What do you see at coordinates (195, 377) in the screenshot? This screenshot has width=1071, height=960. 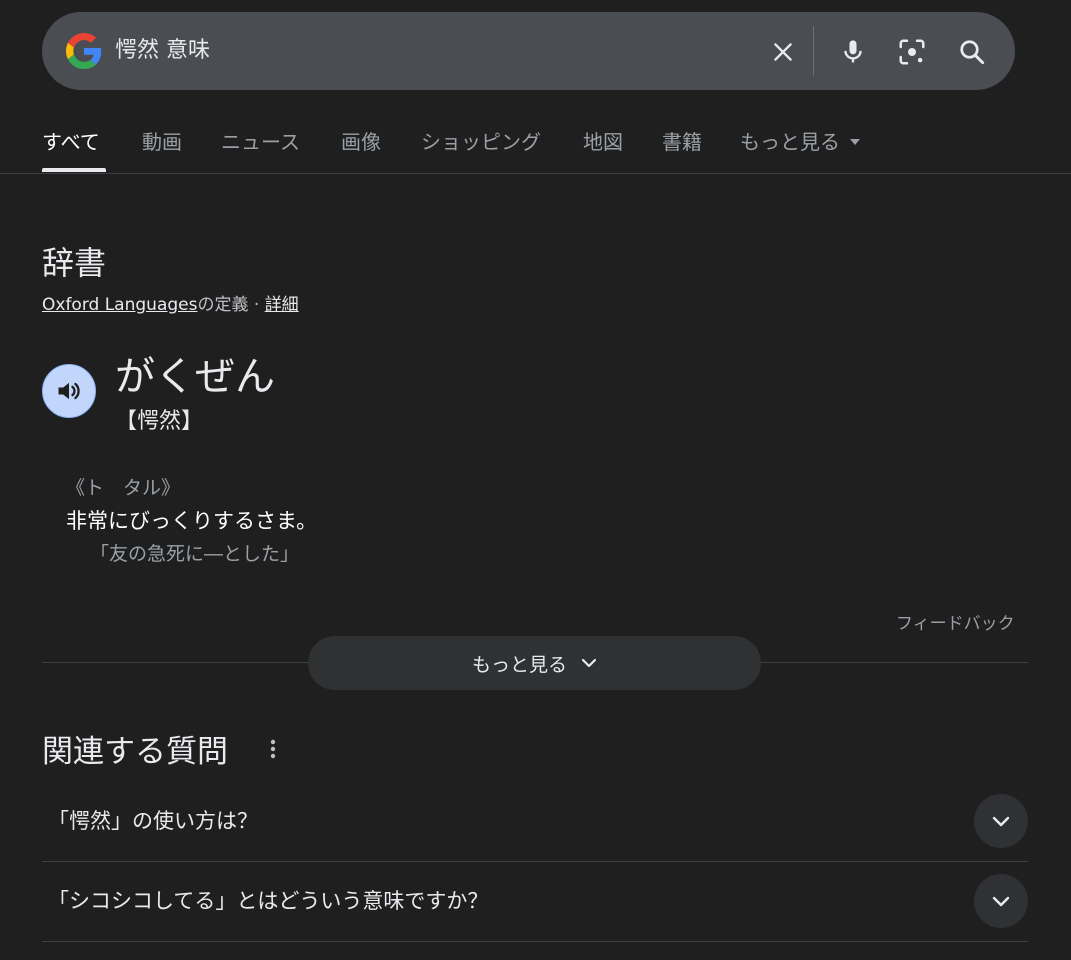 I see `word-reading: がくぜん` at bounding box center [195, 377].